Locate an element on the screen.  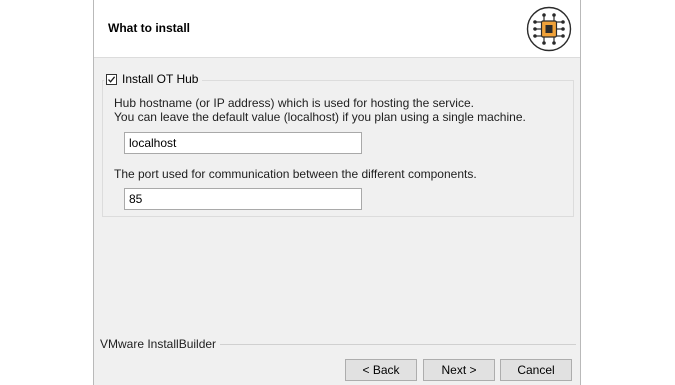
port-input: 85 is located at coordinates (243, 199).